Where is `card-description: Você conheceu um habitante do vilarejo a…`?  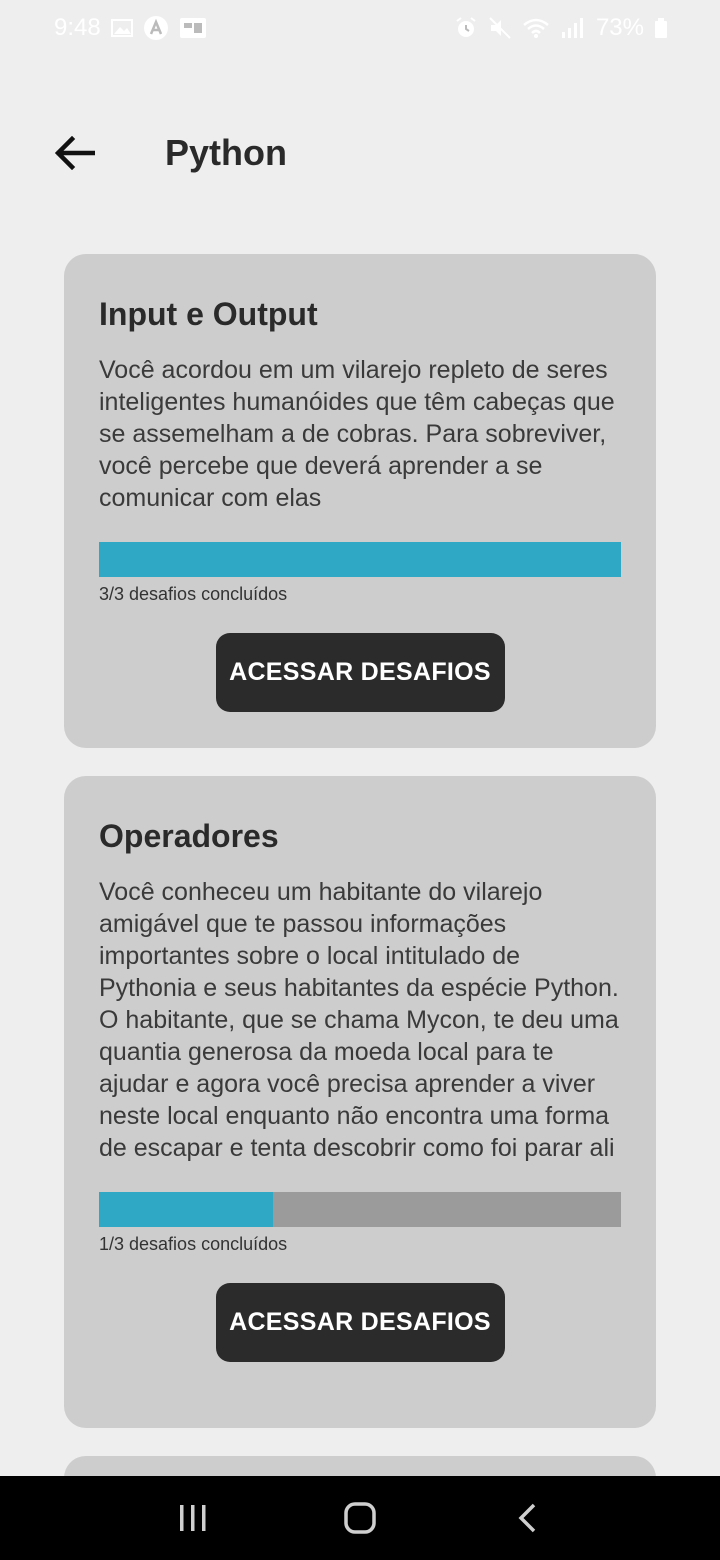
card-description: Você conheceu um habitante do vilarejo a… is located at coordinates (359, 1020).